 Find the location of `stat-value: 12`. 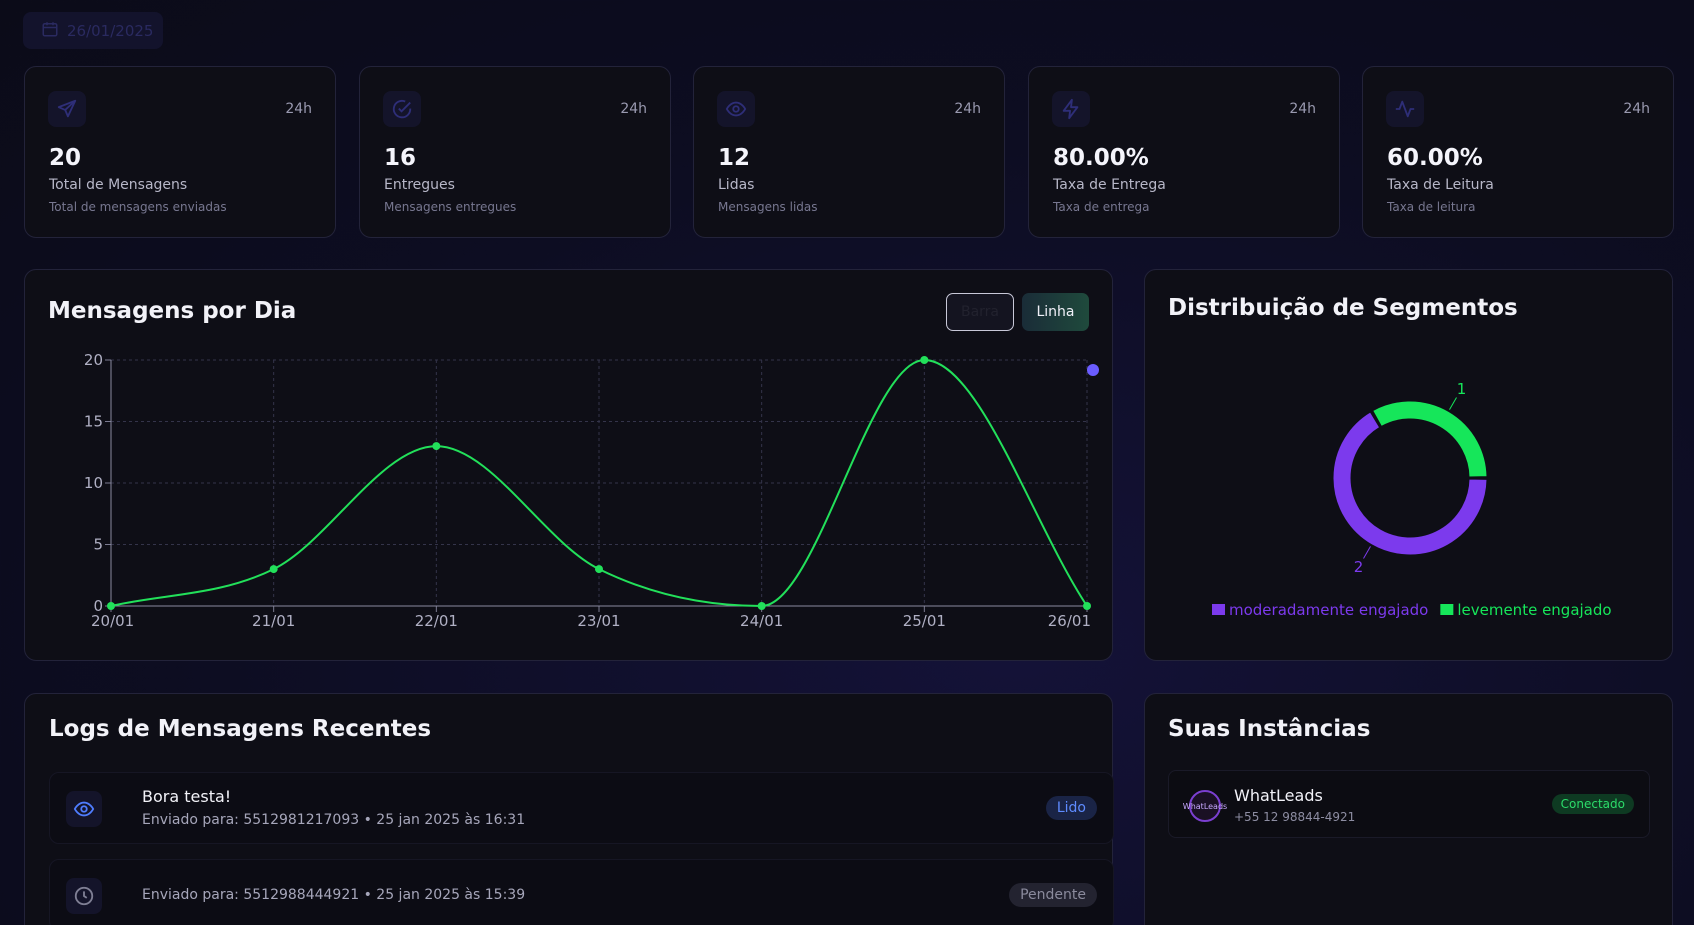

stat-value: 12 is located at coordinates (734, 158).